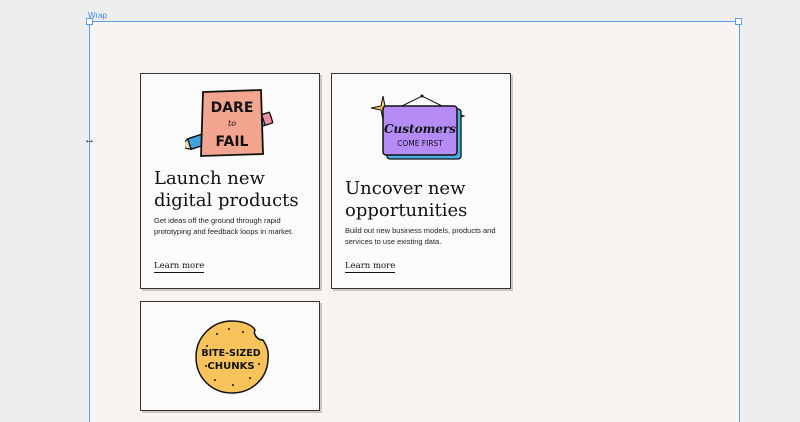 The height and width of the screenshot is (422, 800). I want to click on dare-to-fail-illustration: DARE to FAIL, so click(229, 123).